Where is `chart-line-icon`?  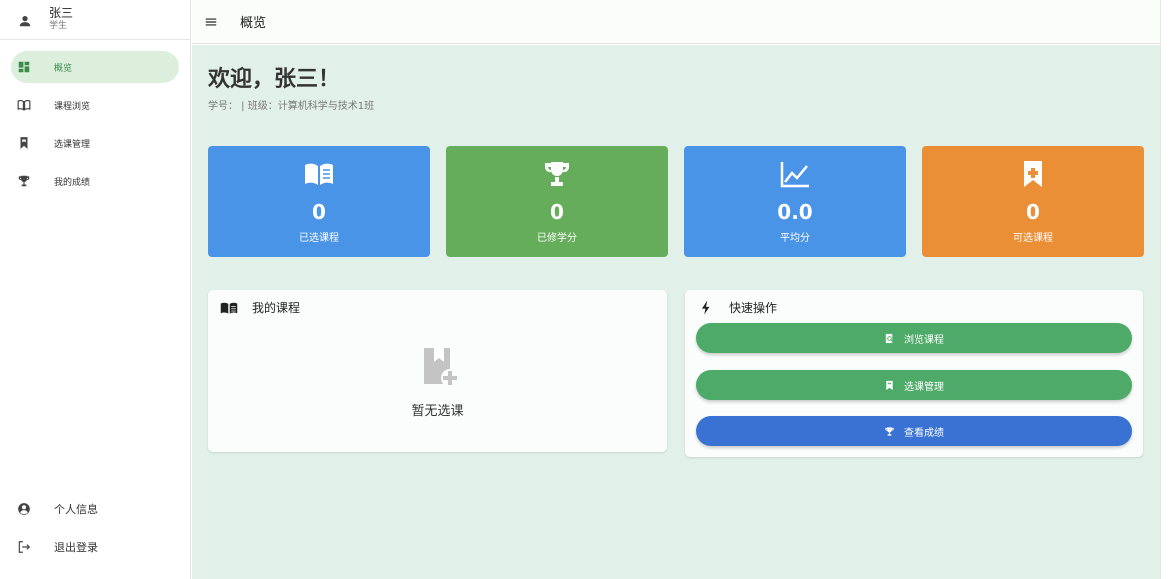 chart-line-icon is located at coordinates (795, 174).